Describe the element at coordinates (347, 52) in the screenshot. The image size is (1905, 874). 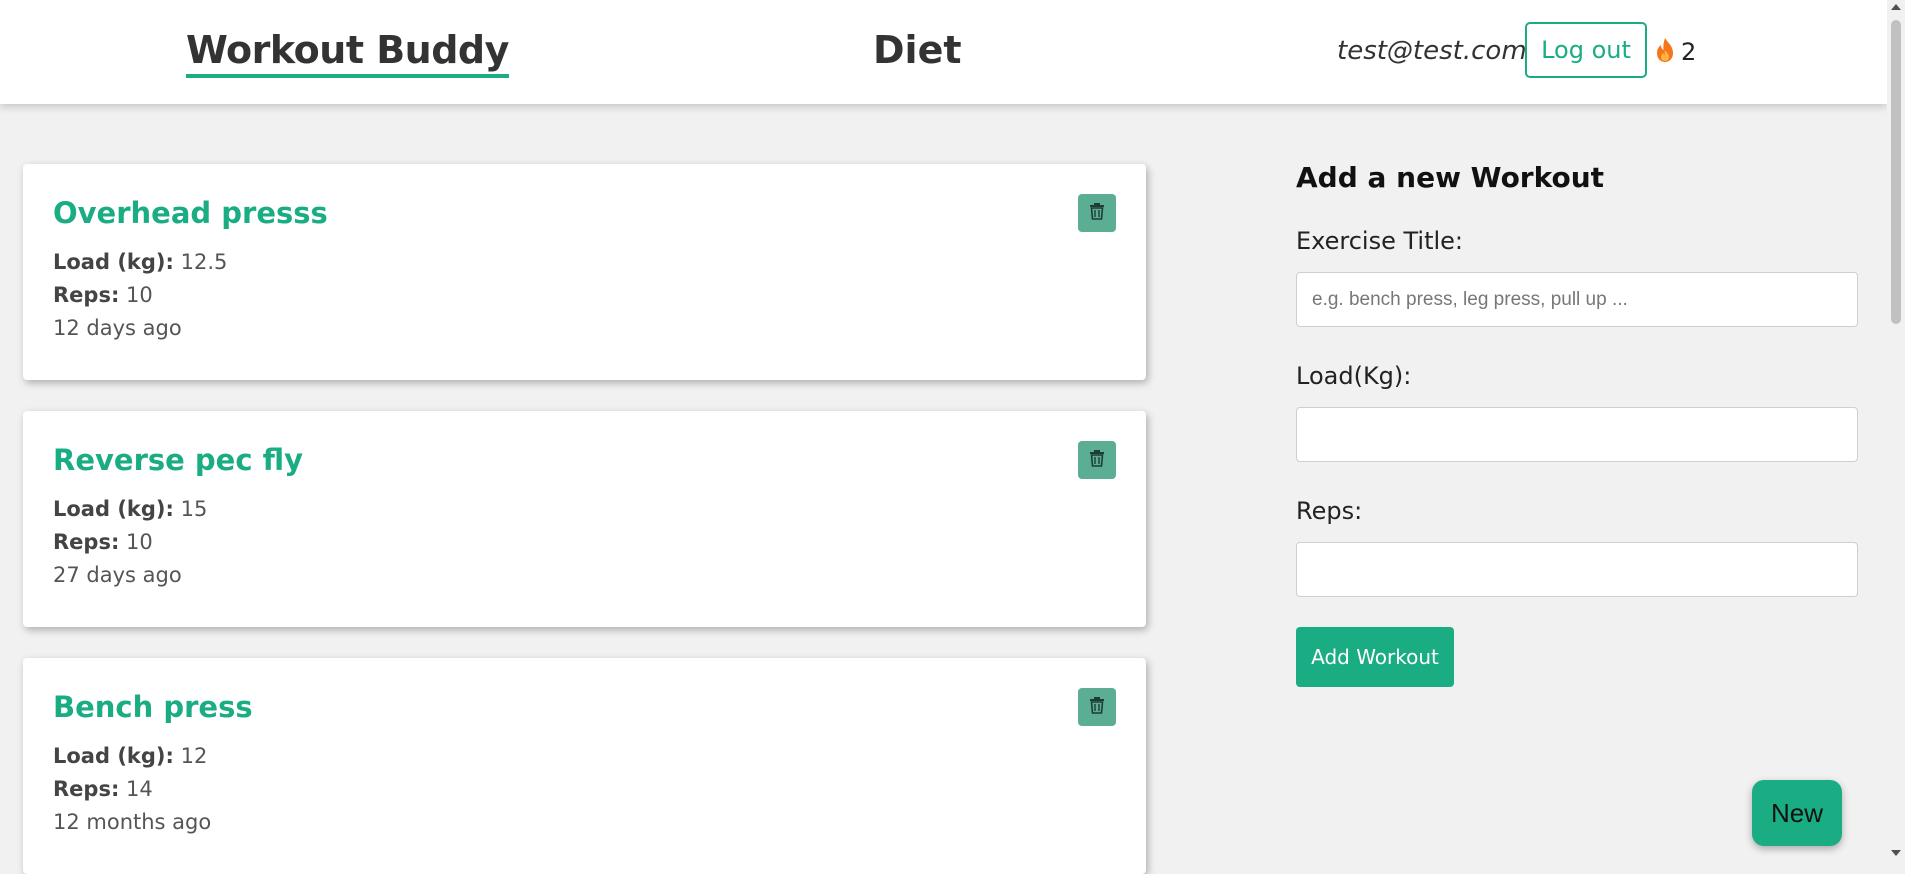
I see `brand-link: Workout Buddy` at that location.